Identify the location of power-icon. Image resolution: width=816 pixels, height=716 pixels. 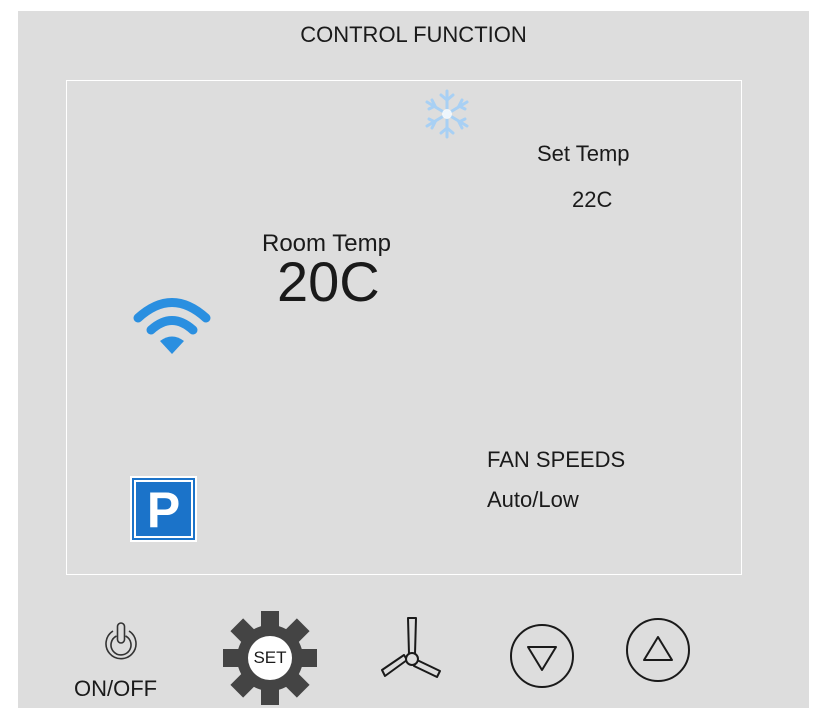
(121, 641).